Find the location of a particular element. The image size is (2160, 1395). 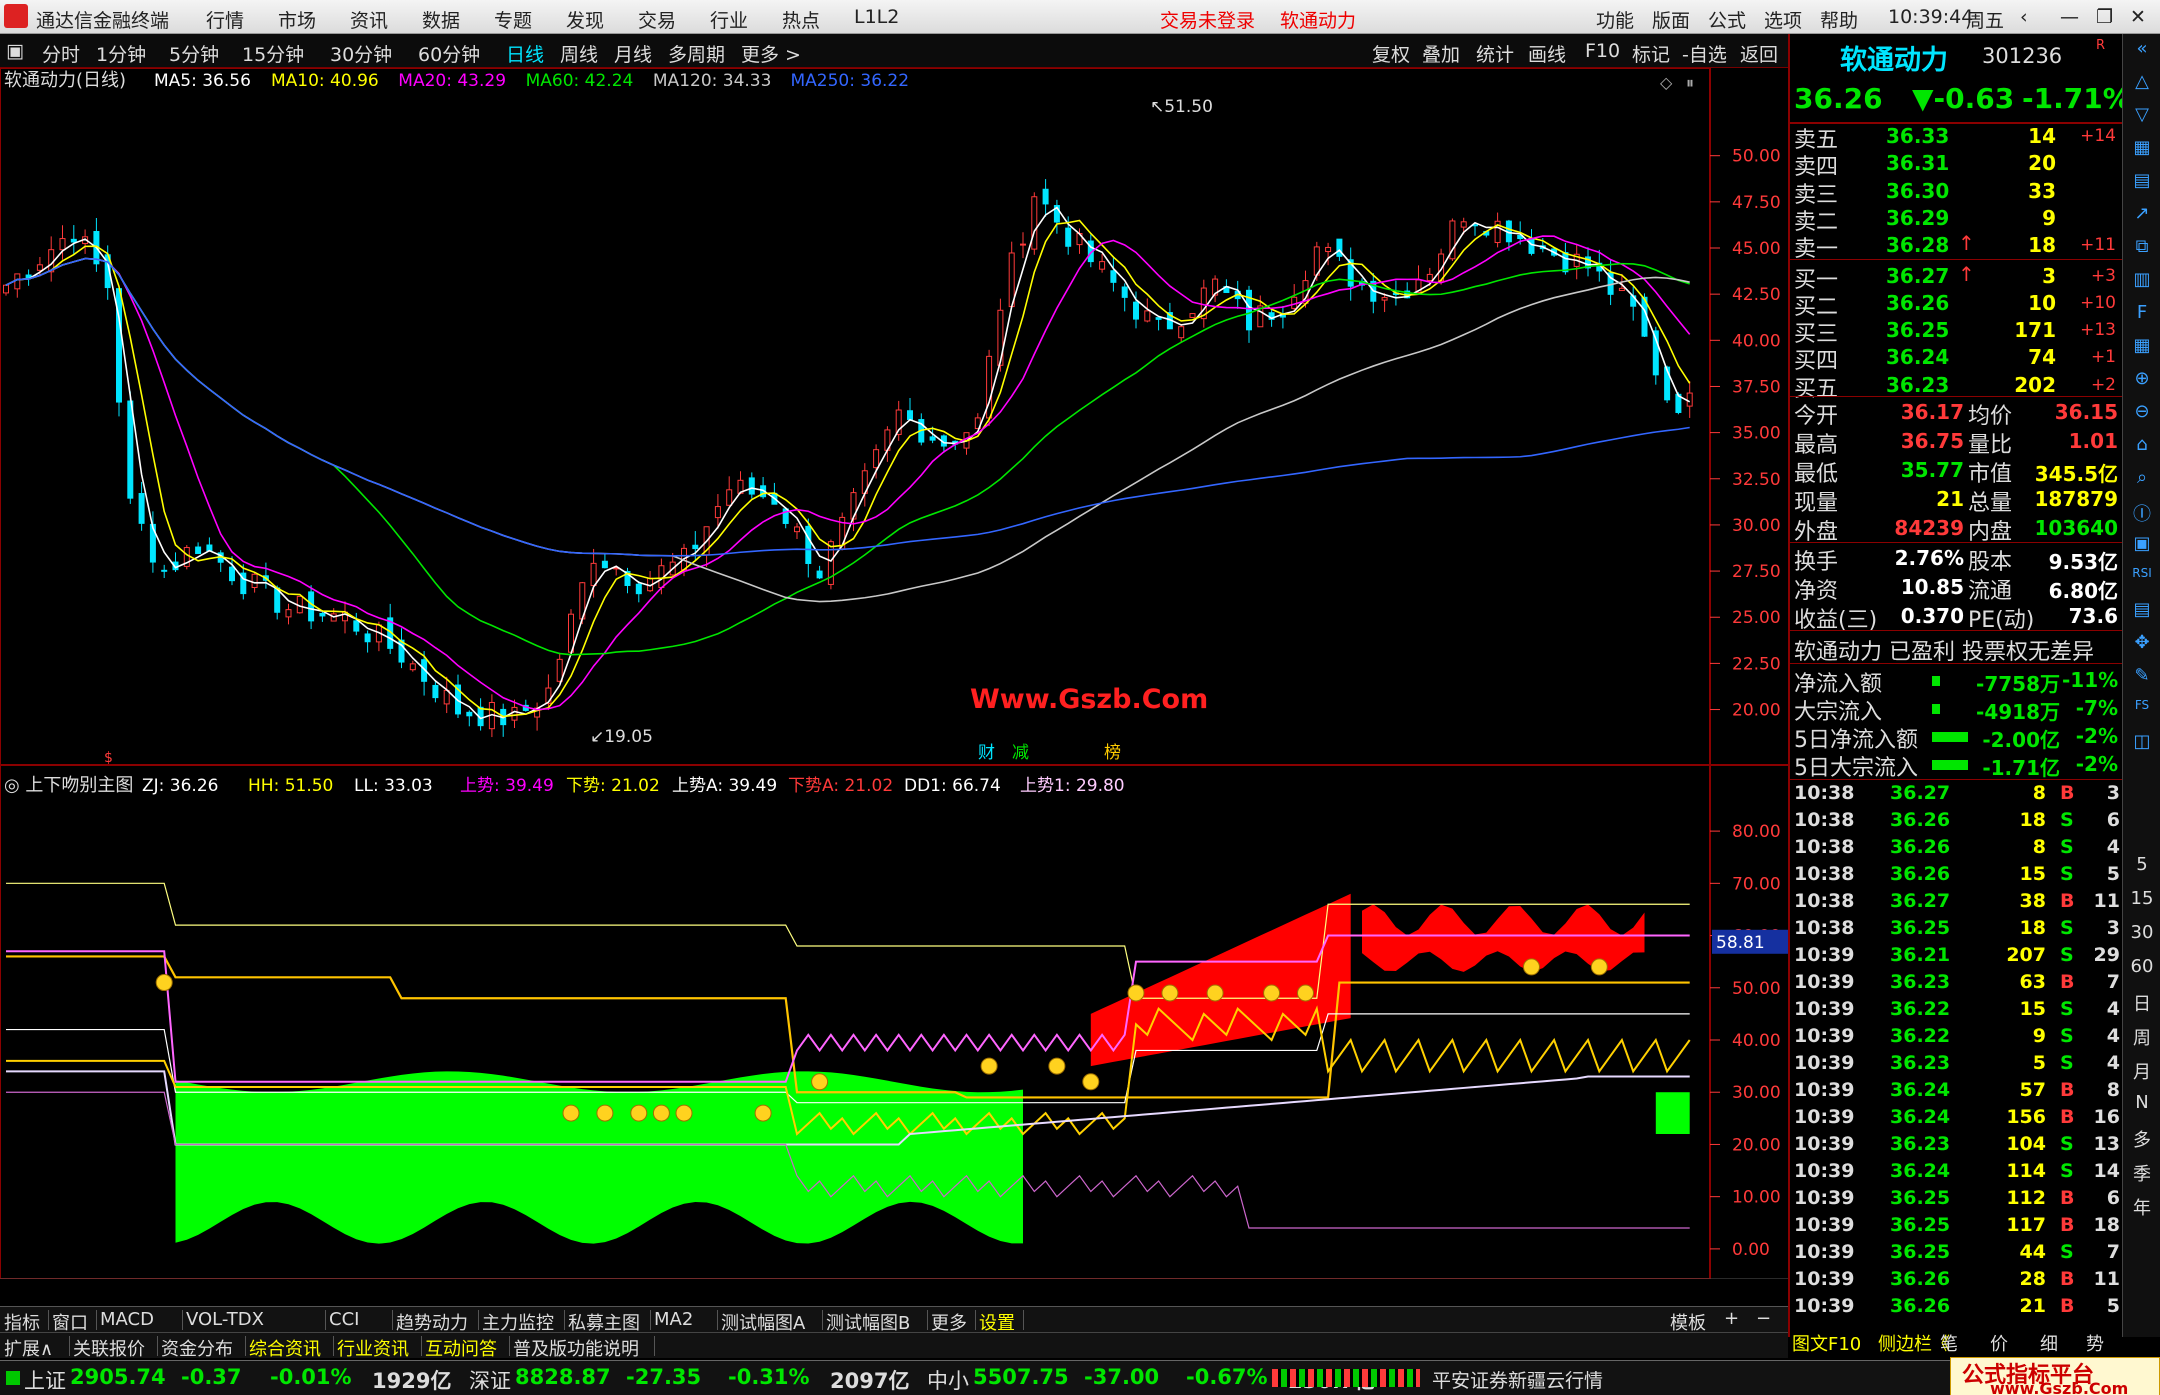

period-tab-8: 月线 is located at coordinates (633, 53).